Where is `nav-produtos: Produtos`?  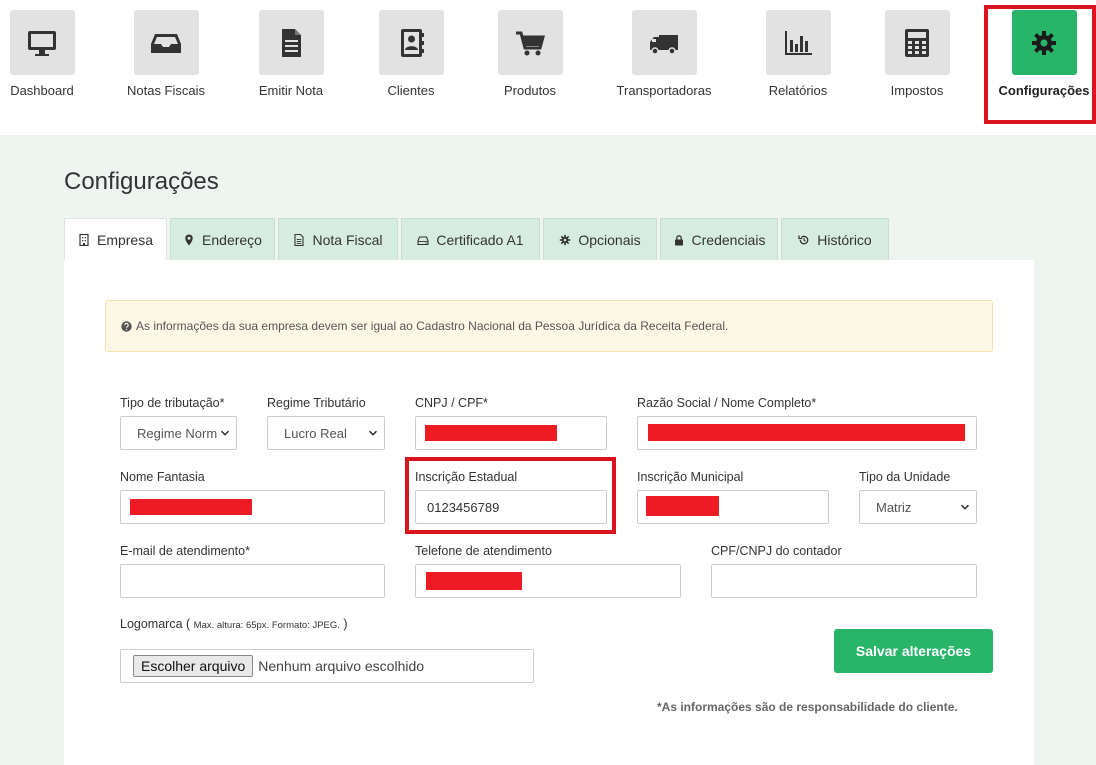
nav-produtos: Produtos is located at coordinates (530, 54).